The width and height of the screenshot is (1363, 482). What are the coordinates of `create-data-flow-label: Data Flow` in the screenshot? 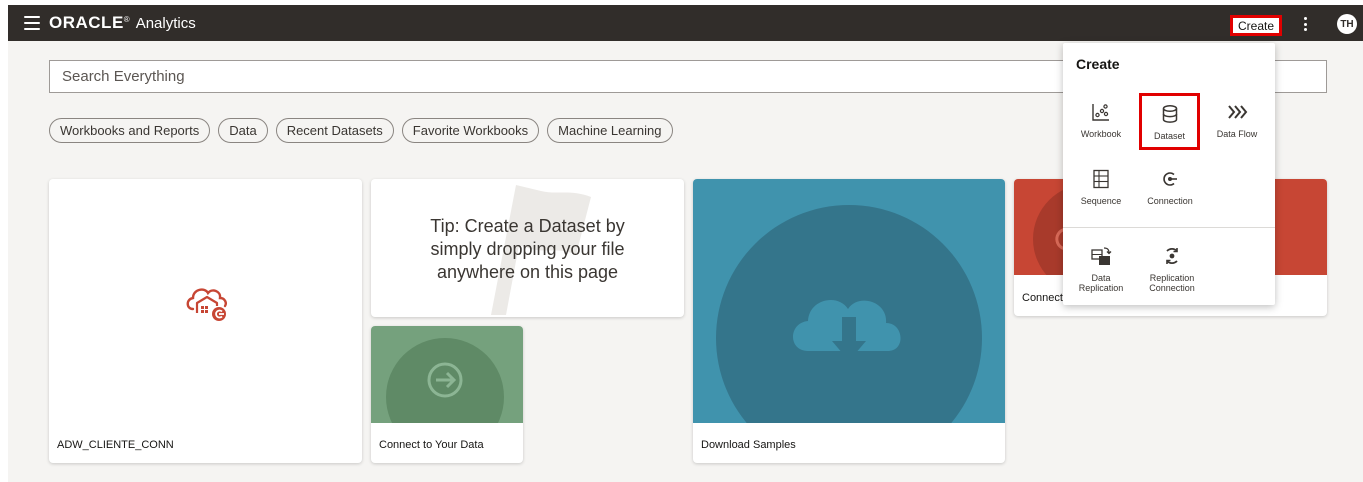 It's located at (1237, 134).